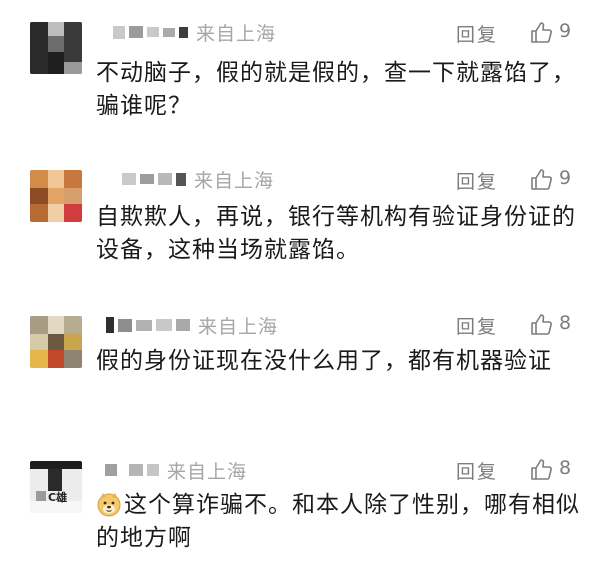 This screenshot has width=600, height=570. I want to click on comment-text-body: 这个算诈骗不。和本人除了性别，哪有相似的地方啊, so click(338, 521).